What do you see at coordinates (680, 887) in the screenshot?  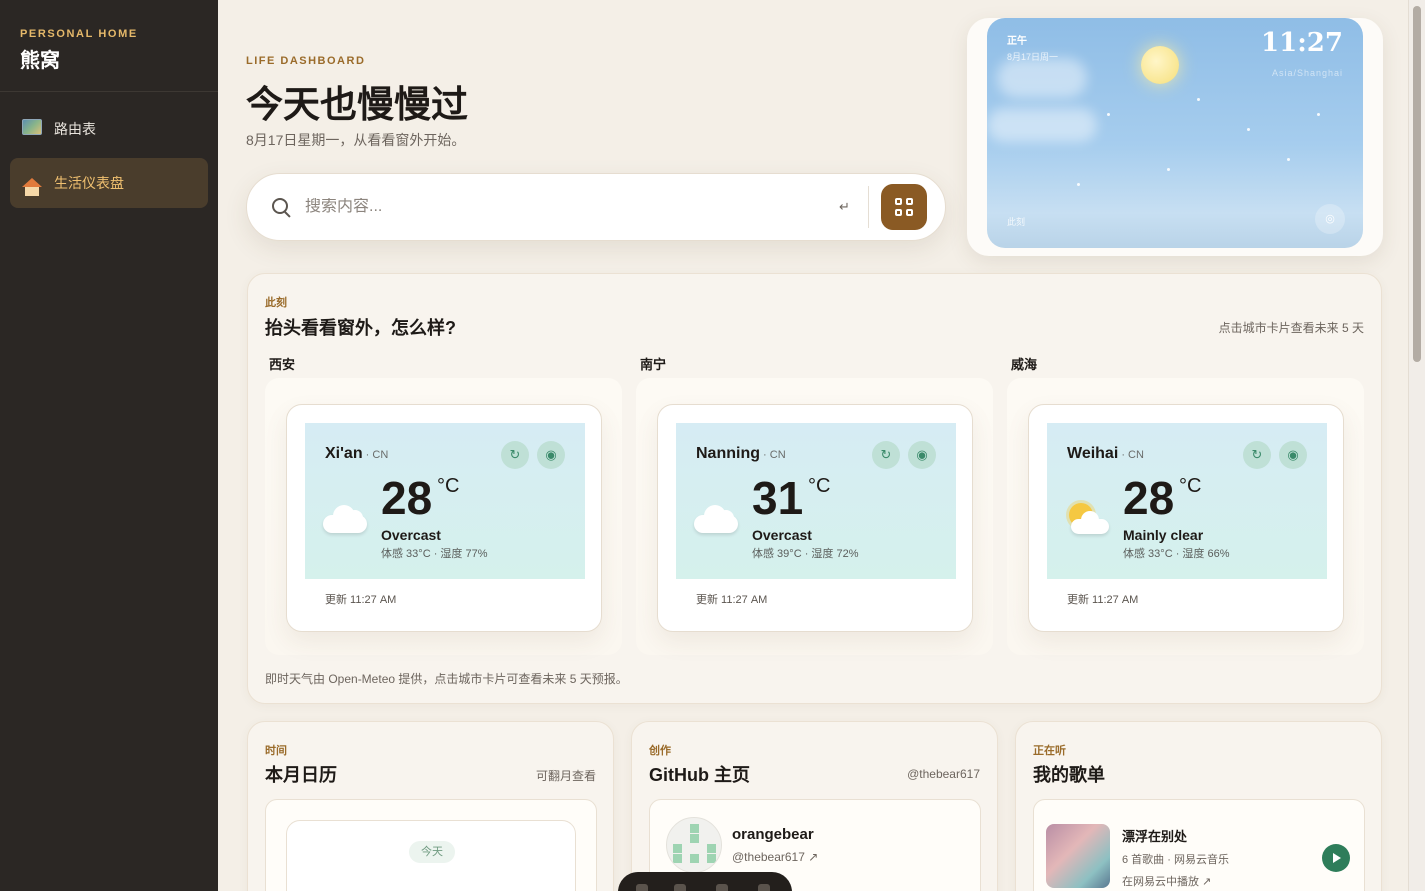 I see `cast-icon` at bounding box center [680, 887].